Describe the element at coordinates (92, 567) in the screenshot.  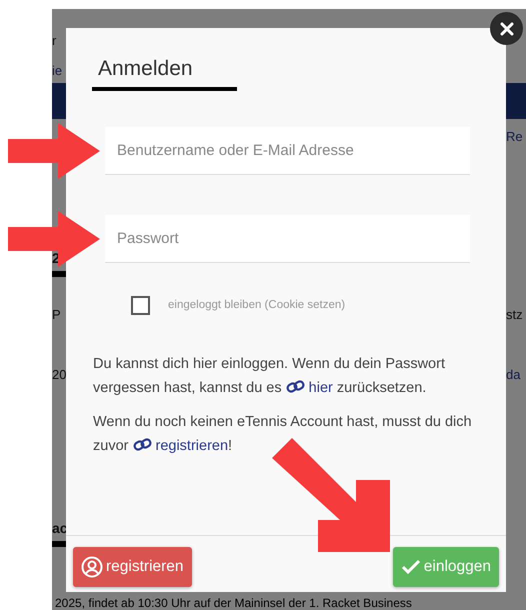
I see `user-icon` at that location.